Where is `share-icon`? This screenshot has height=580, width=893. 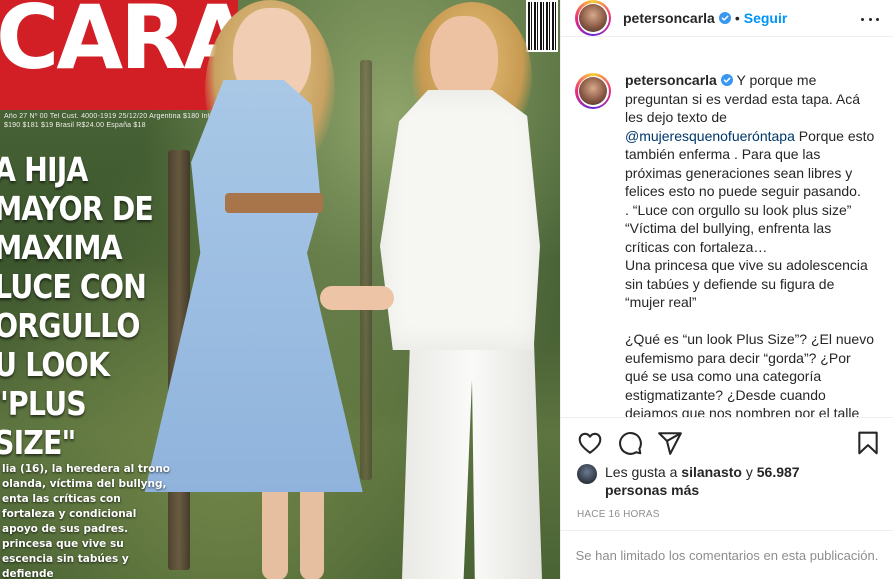
share-icon is located at coordinates (670, 443).